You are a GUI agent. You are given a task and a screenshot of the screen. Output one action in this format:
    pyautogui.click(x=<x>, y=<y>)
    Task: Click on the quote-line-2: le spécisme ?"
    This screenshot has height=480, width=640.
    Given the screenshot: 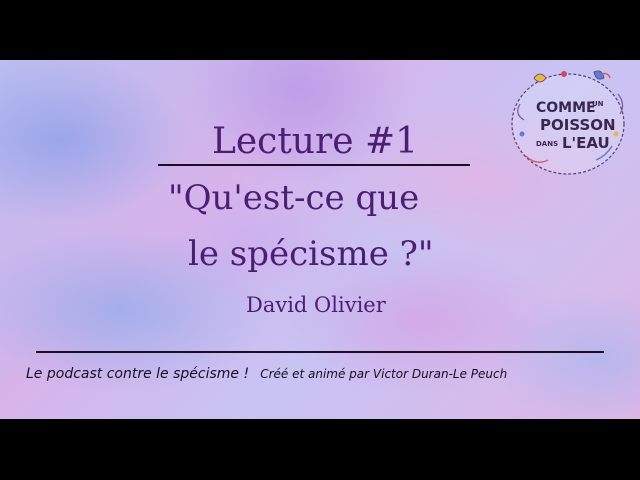 What is the action you would take?
    pyautogui.click(x=311, y=254)
    